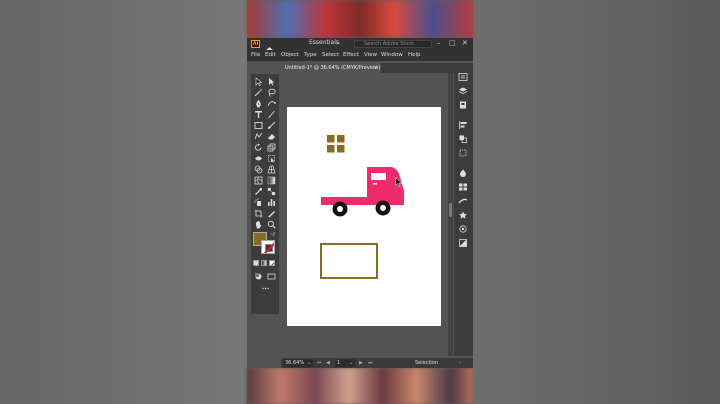  Describe the element at coordinates (392, 55) in the screenshot. I see `menu-window: Window` at that location.